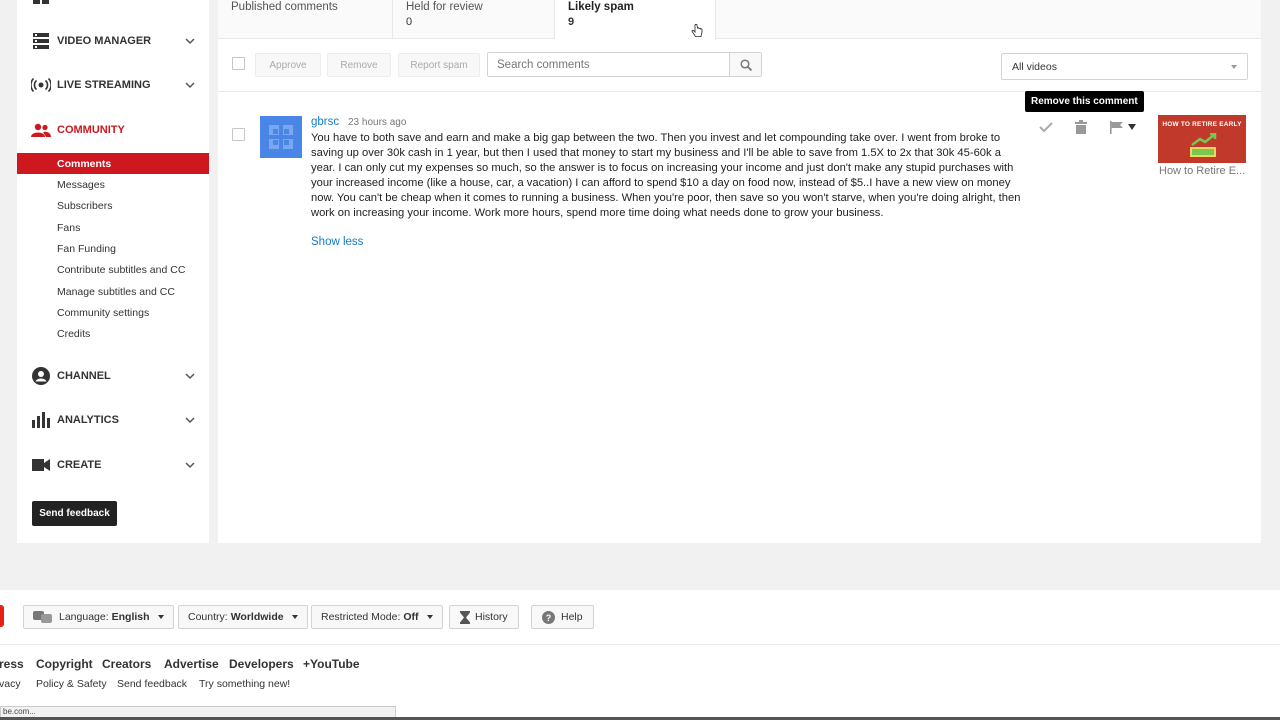  I want to click on restricted-mode-button: Restricted Mode: Off, so click(377, 617).